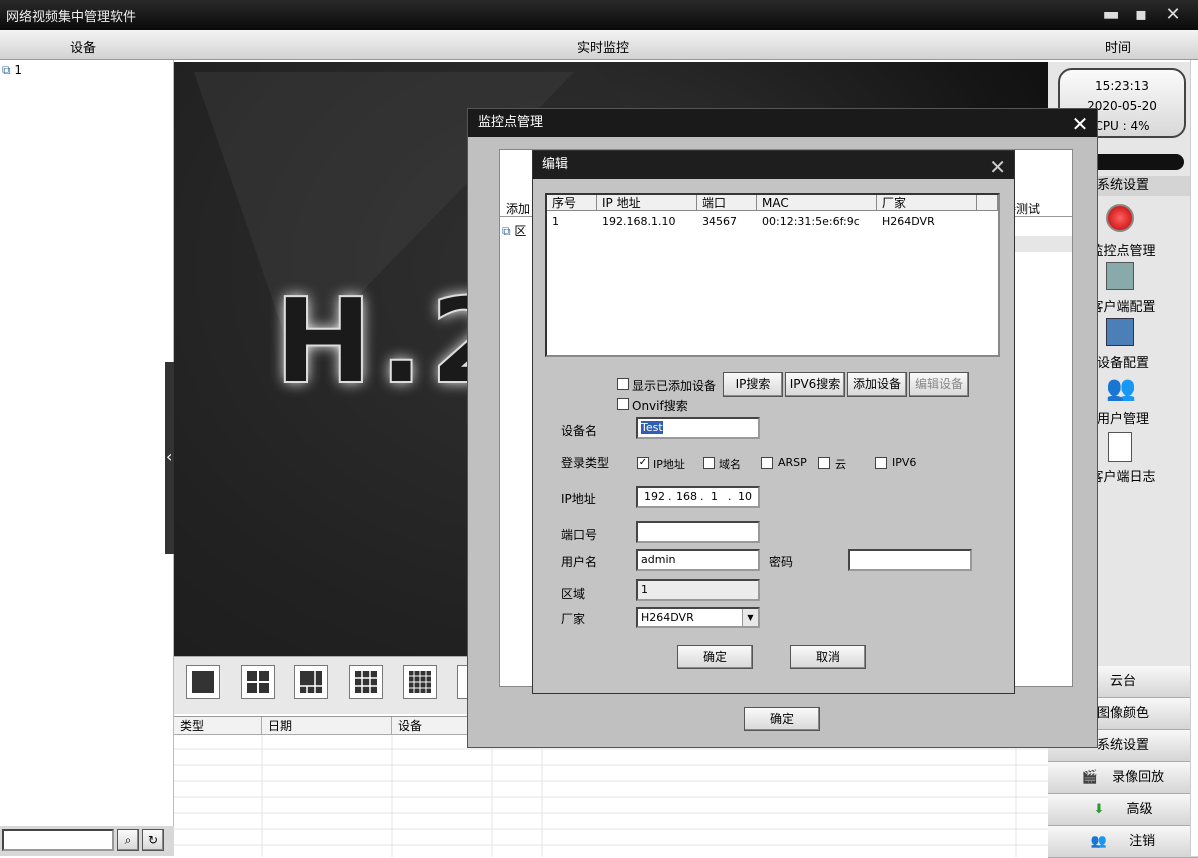 The image size is (1198, 858). What do you see at coordinates (12, 70) in the screenshot?
I see `tree-root: ⧉ 1` at bounding box center [12, 70].